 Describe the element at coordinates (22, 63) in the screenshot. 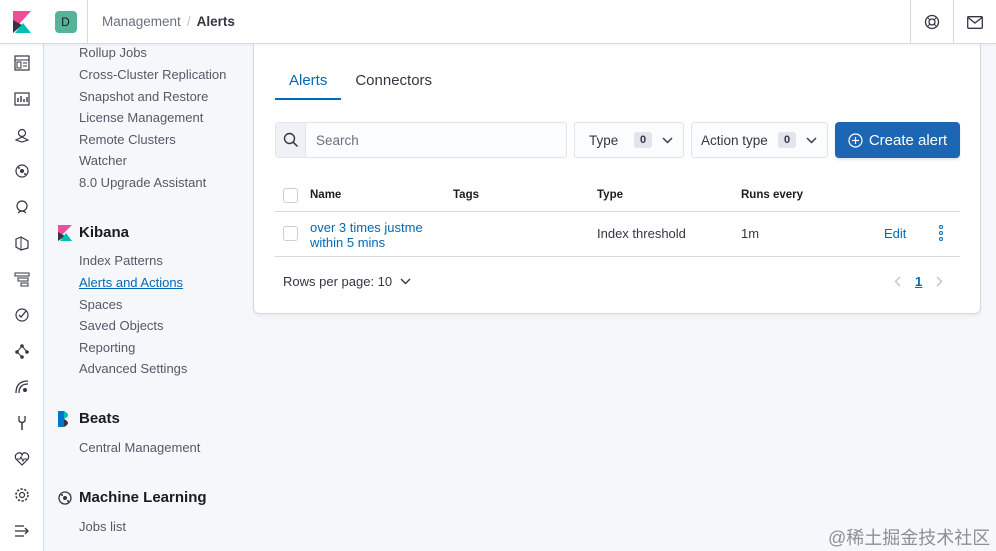

I see `discover-icon` at that location.